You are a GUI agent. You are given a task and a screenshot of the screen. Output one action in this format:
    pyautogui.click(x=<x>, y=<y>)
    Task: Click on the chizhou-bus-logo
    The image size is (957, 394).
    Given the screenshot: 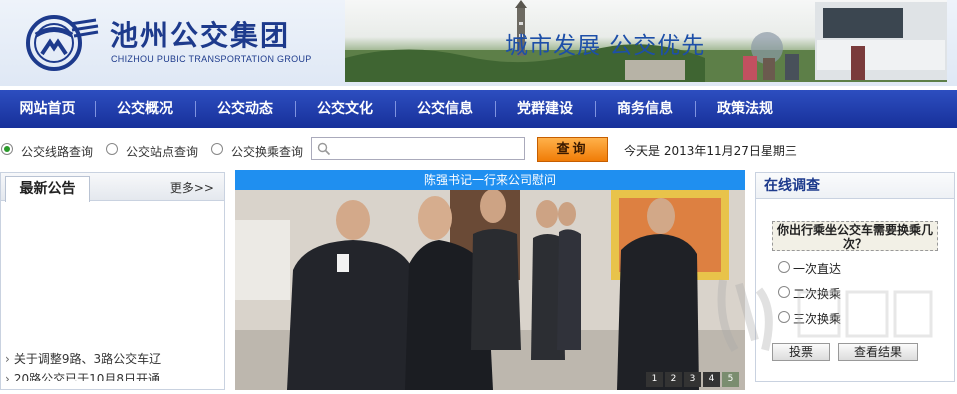 What is the action you would take?
    pyautogui.click(x=60, y=41)
    